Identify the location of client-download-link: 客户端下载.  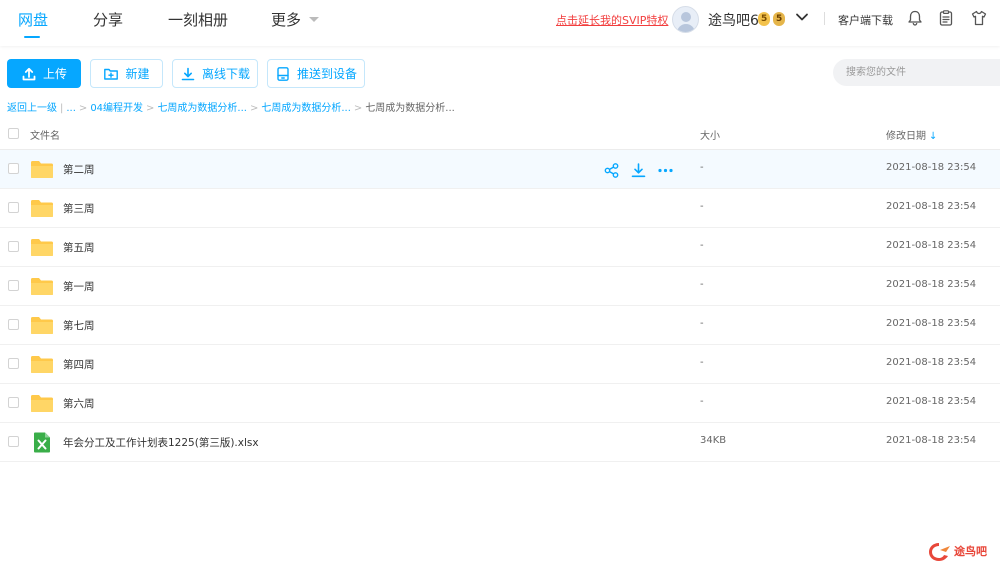
(865, 20).